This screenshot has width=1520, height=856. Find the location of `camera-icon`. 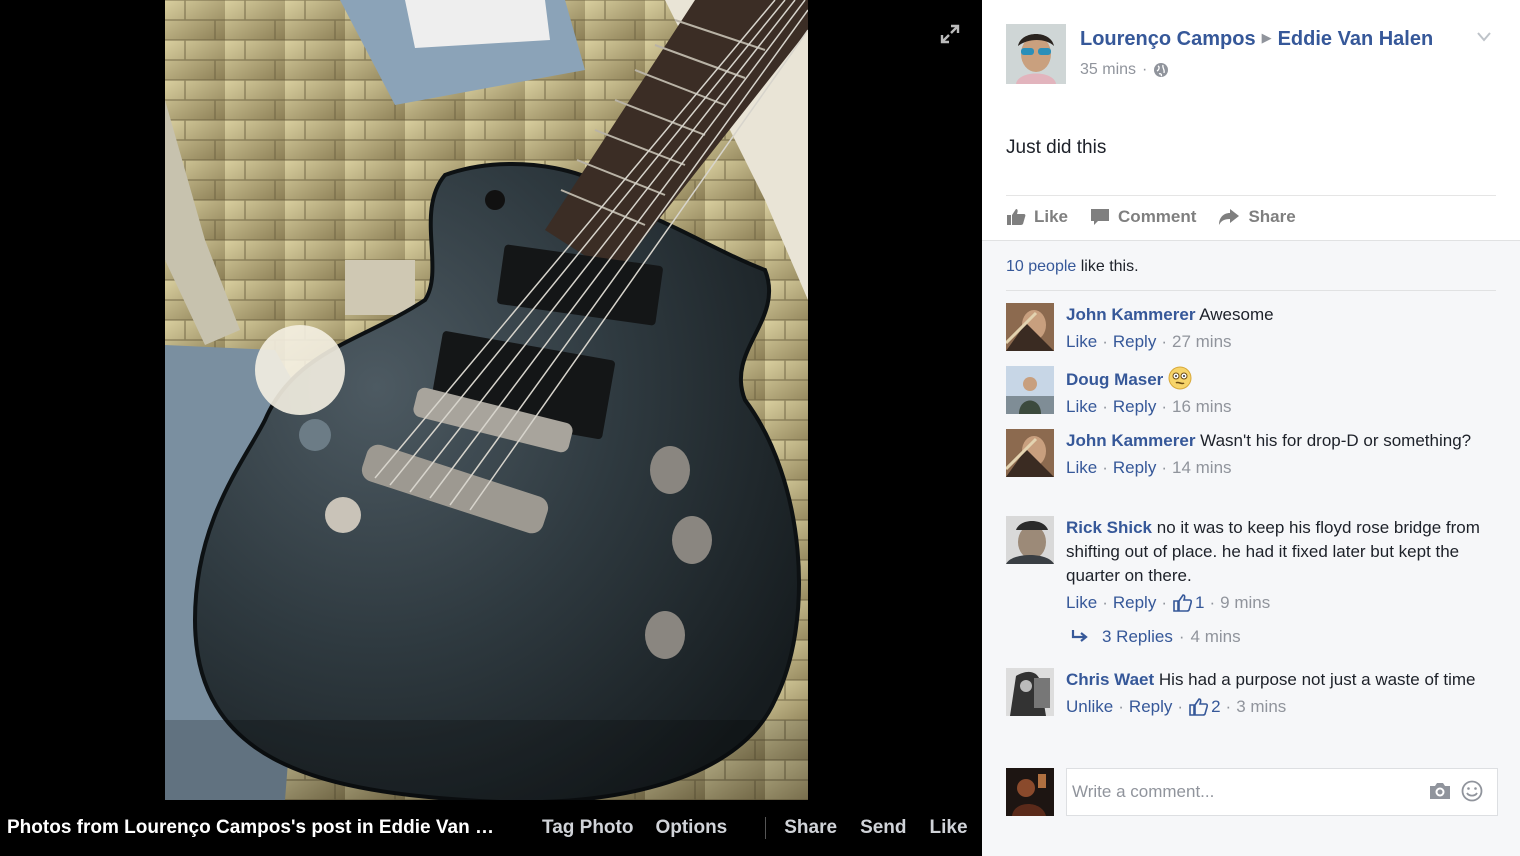

camera-icon is located at coordinates (1440, 791).